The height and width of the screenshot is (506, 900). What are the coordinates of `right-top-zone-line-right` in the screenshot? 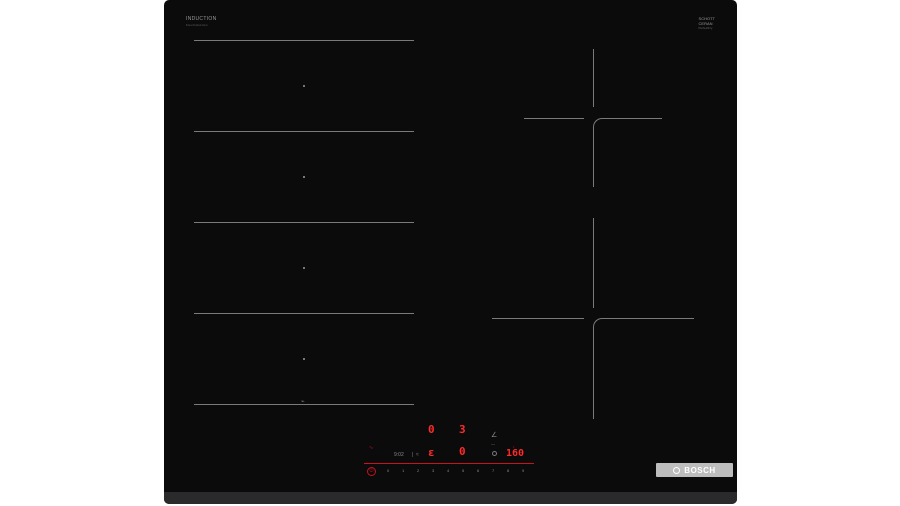 It's located at (632, 118).